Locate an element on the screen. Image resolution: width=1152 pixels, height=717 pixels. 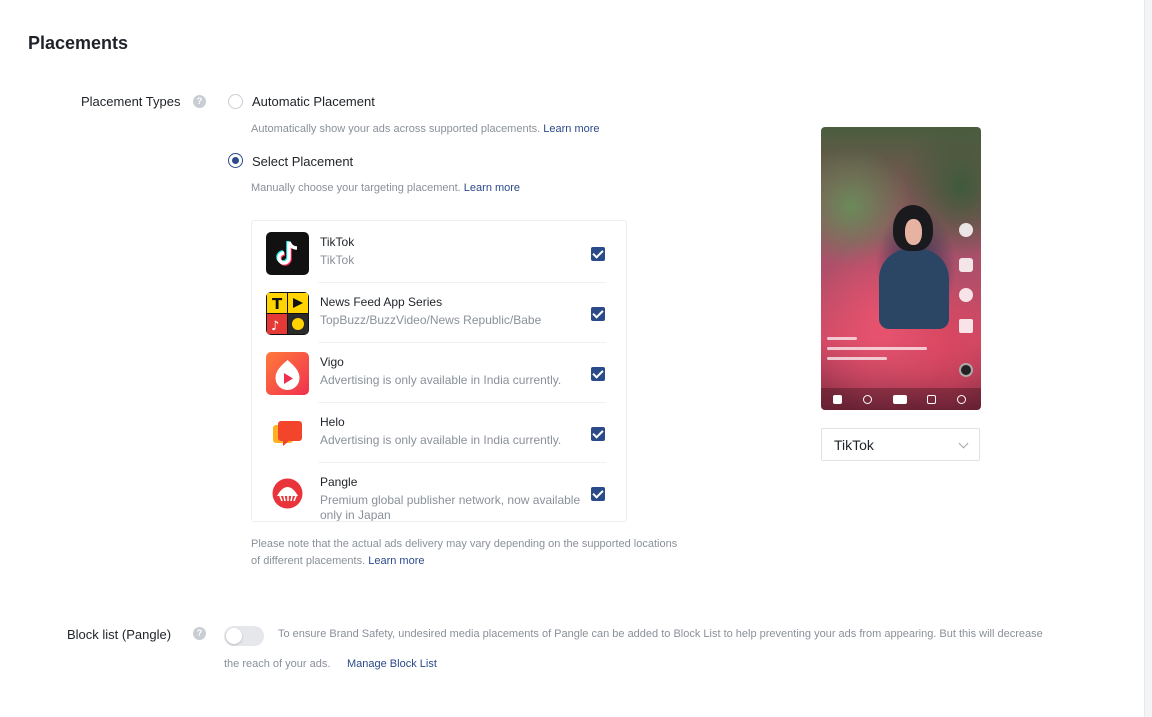
block-list-label: Block list (Pangle) is located at coordinates (119, 634).